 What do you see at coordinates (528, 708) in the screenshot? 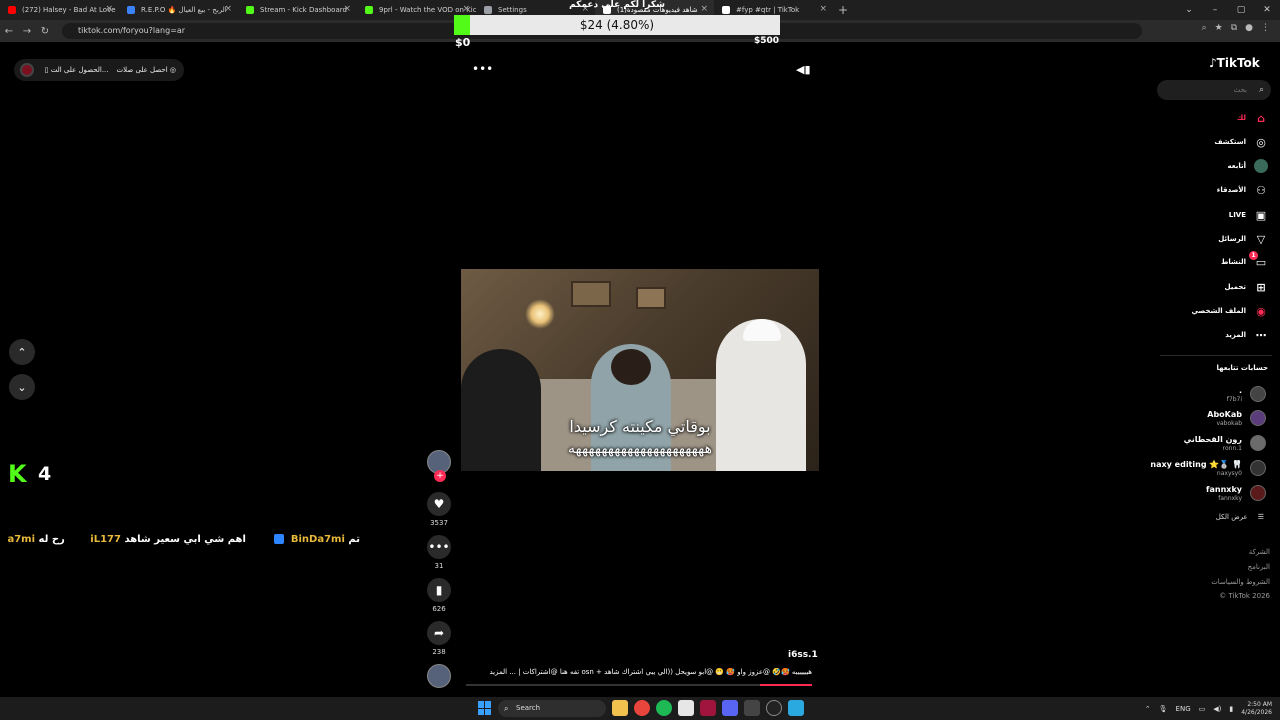
I see `taskbar-search-label: Search` at bounding box center [528, 708].